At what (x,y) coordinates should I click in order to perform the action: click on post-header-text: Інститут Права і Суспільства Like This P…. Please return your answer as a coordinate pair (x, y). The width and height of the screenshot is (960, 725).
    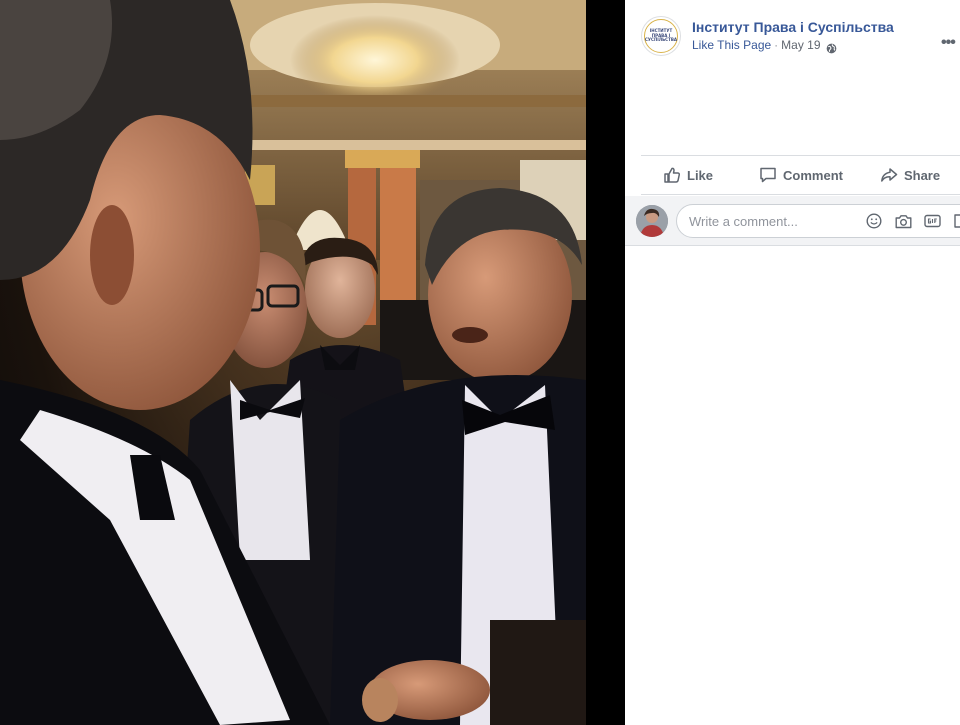
    Looking at the image, I should click on (793, 35).